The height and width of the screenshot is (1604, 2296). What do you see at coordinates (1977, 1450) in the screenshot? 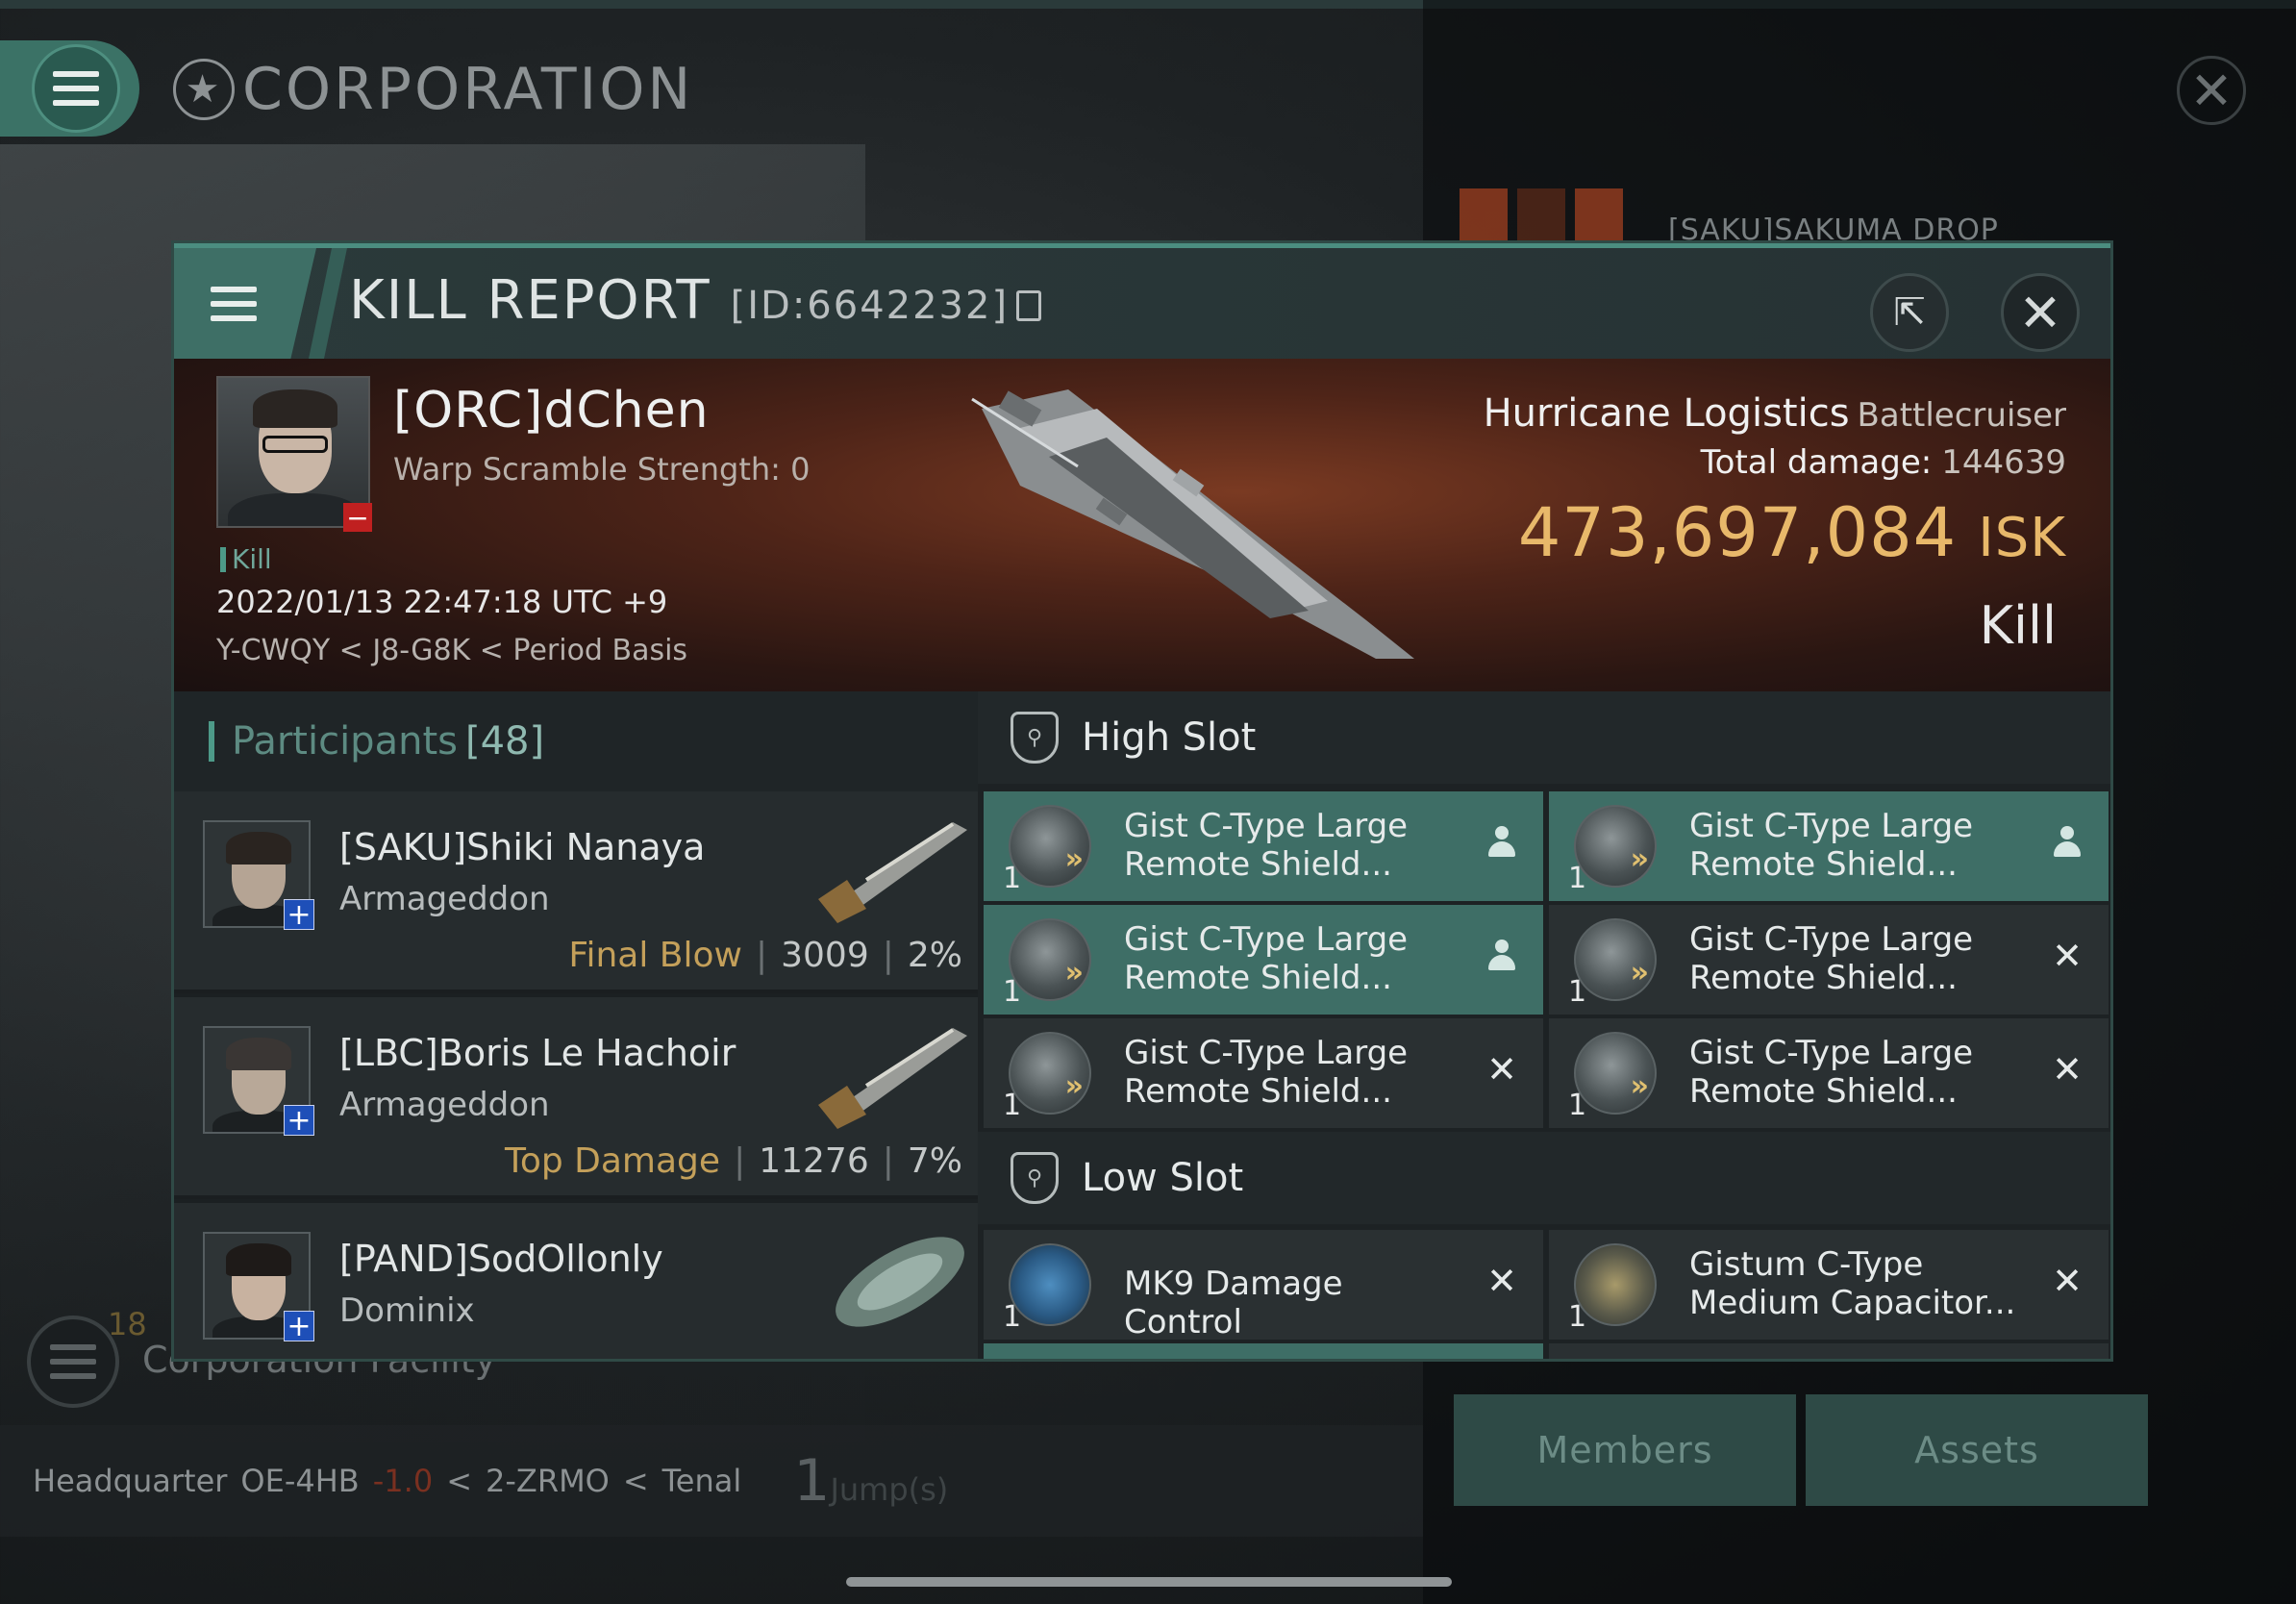
I see `assets-button: Assets` at bounding box center [1977, 1450].